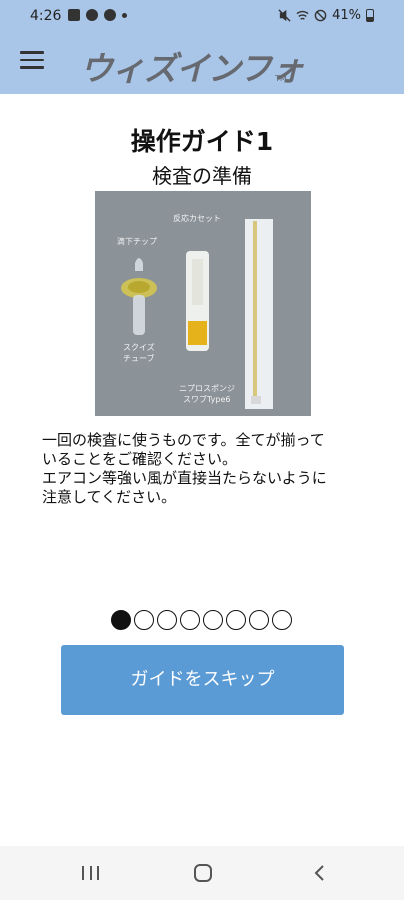 This screenshot has height=900, width=404. I want to click on home-icon, so click(203, 873).